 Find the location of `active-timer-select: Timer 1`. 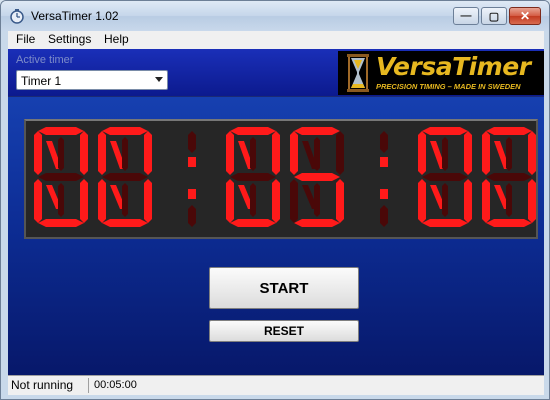

active-timer-select: Timer 1 is located at coordinates (92, 80).